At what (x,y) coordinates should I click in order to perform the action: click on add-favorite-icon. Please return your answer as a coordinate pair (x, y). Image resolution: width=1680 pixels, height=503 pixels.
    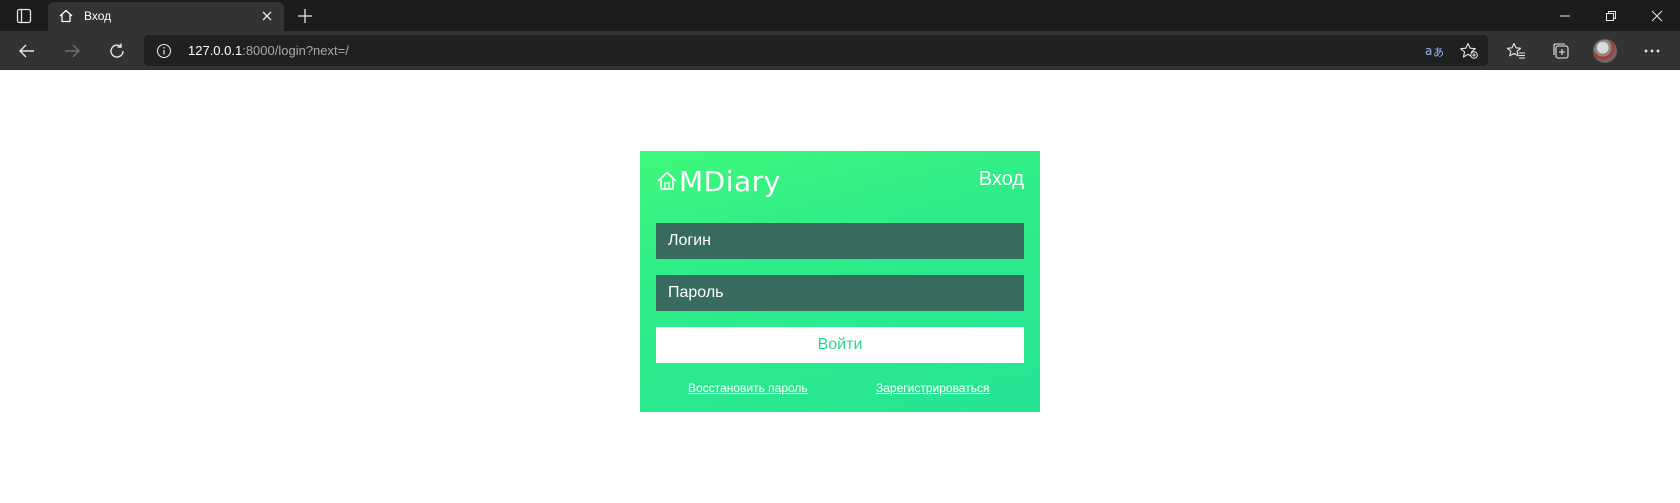
    Looking at the image, I should click on (1469, 51).